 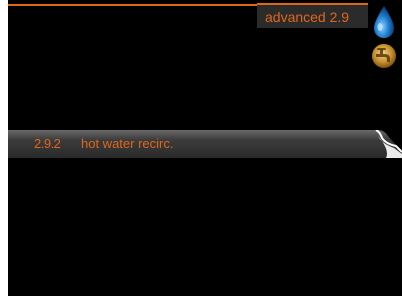 I want to click on menu-item-hot-water-recirc: 2.9.2 hot water recirc., so click(x=205, y=144).